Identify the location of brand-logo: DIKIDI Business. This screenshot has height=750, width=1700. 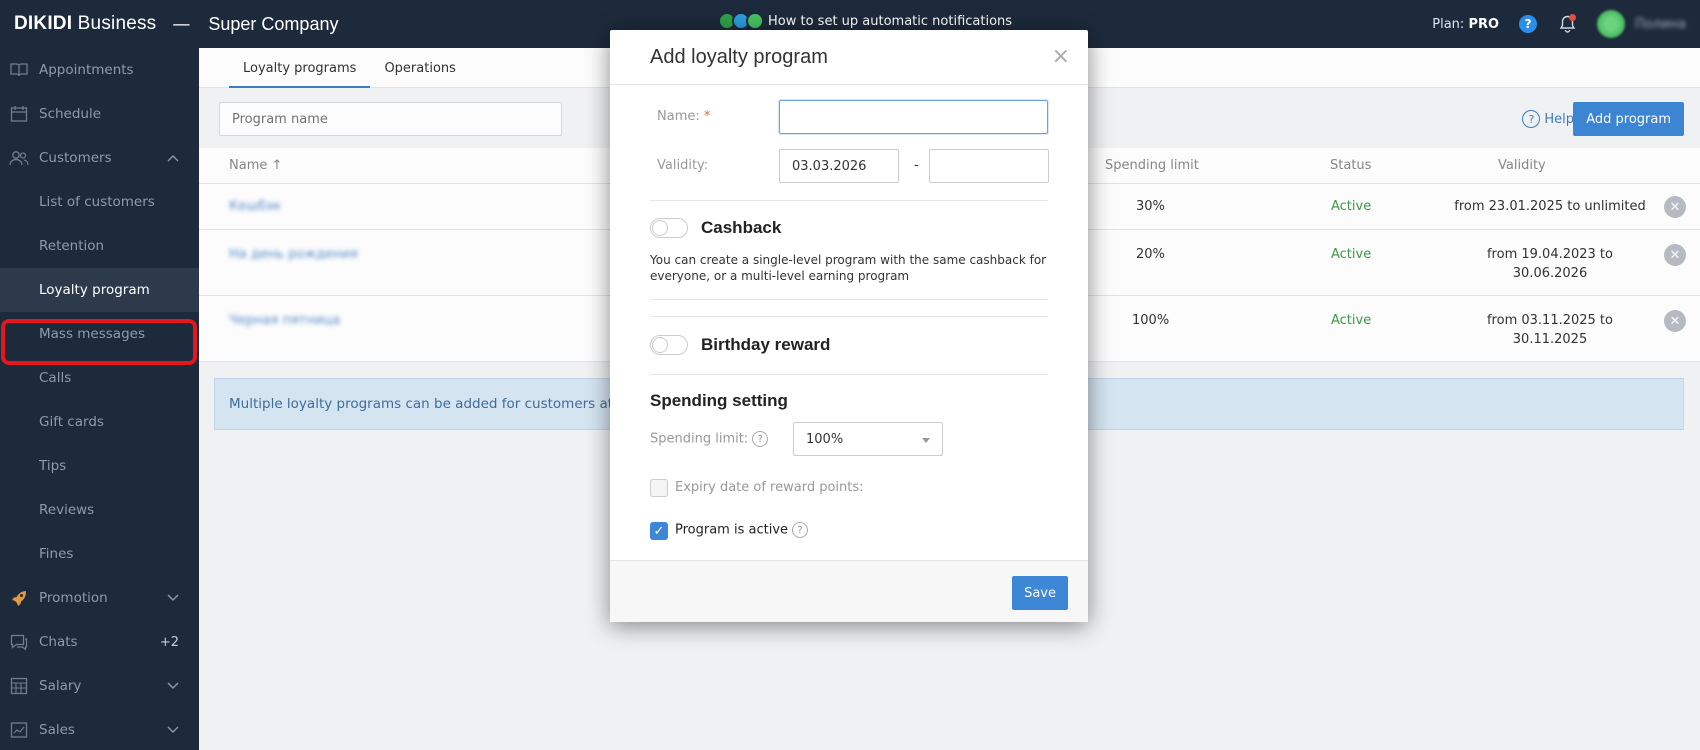
(78, 24).